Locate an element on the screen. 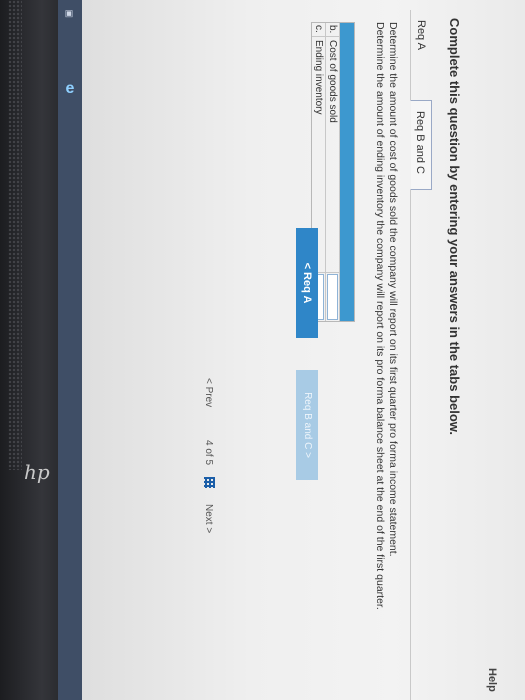 This screenshot has width=525, height=700. tab-req-a: Req A is located at coordinates (421, 50).